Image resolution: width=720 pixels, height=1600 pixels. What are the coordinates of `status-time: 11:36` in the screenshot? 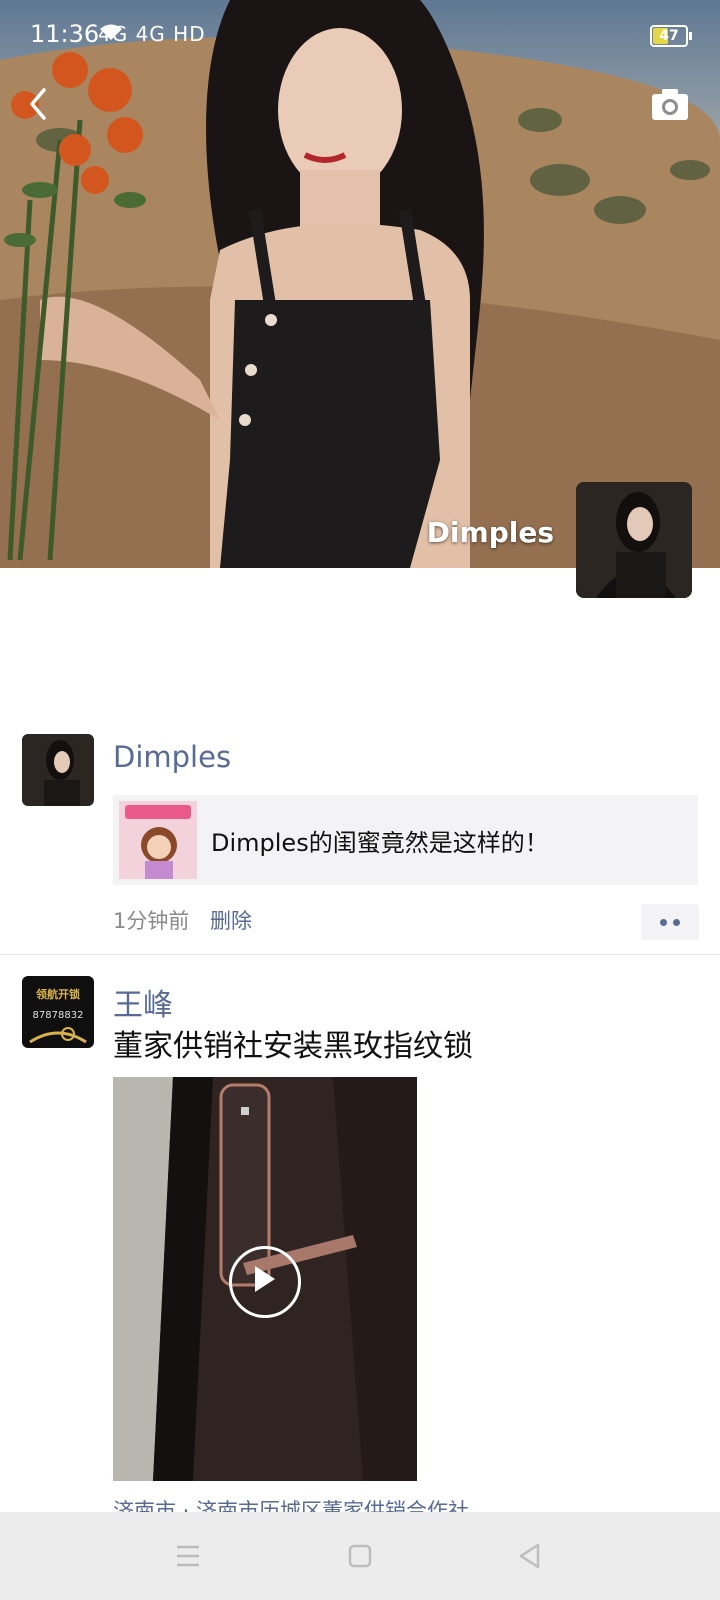 It's located at (65, 34).